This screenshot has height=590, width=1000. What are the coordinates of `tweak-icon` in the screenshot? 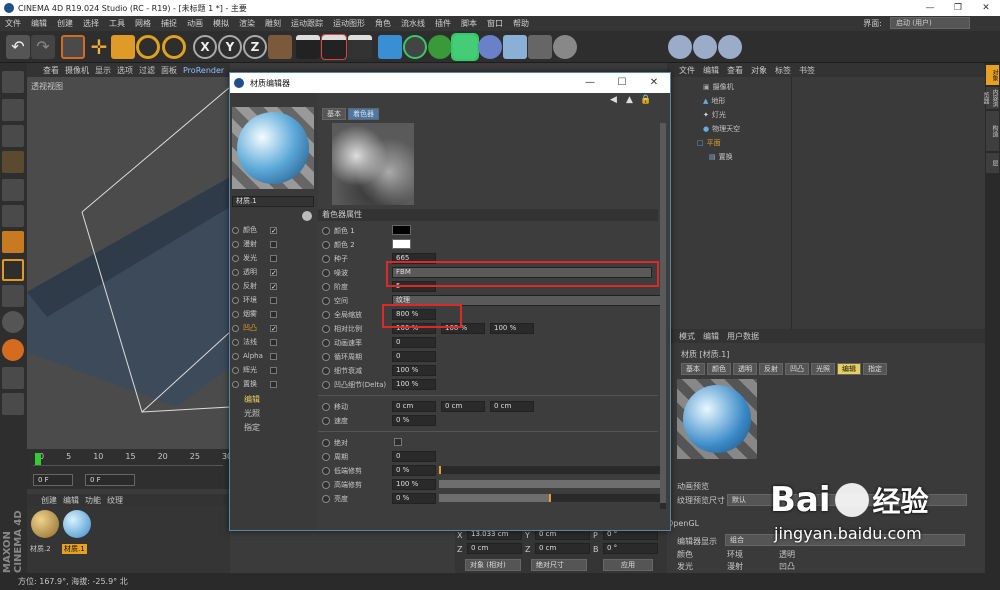 It's located at (13, 296).